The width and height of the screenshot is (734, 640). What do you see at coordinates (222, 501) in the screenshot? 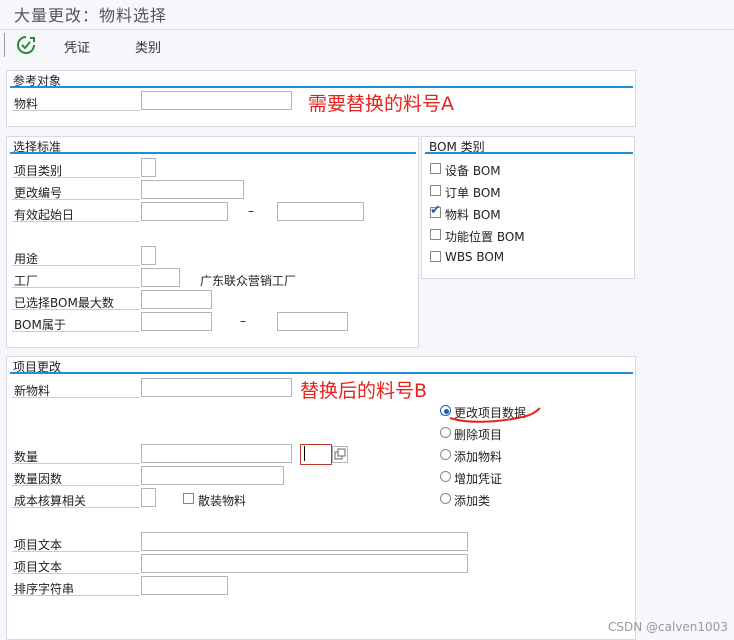
I see `bulk-material-label: 散装物料` at bounding box center [222, 501].